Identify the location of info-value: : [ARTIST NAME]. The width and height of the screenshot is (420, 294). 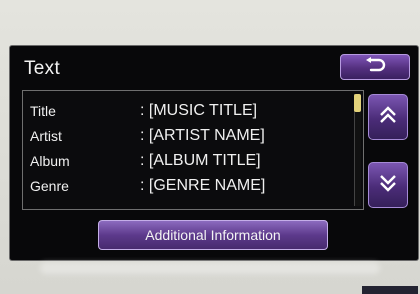
(202, 135).